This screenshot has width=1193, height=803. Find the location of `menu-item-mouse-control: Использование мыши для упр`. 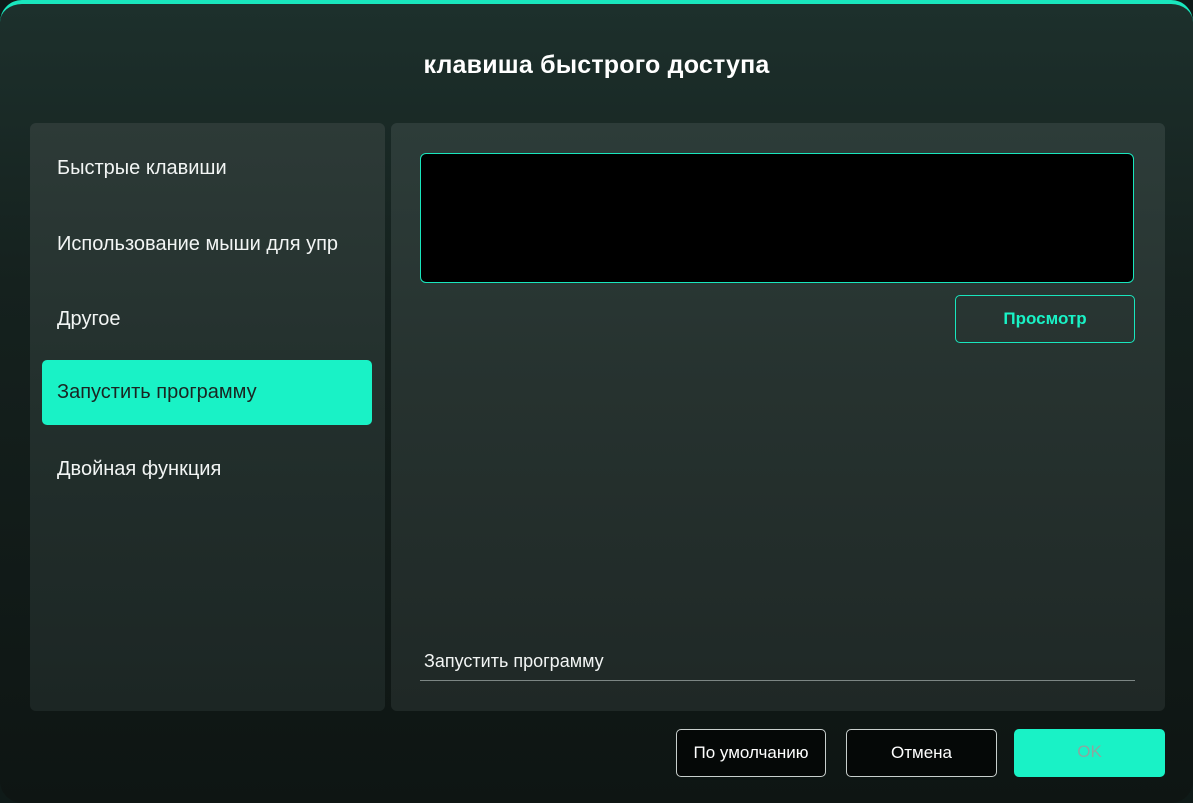

menu-item-mouse-control: Использование мыши для упр is located at coordinates (207, 244).